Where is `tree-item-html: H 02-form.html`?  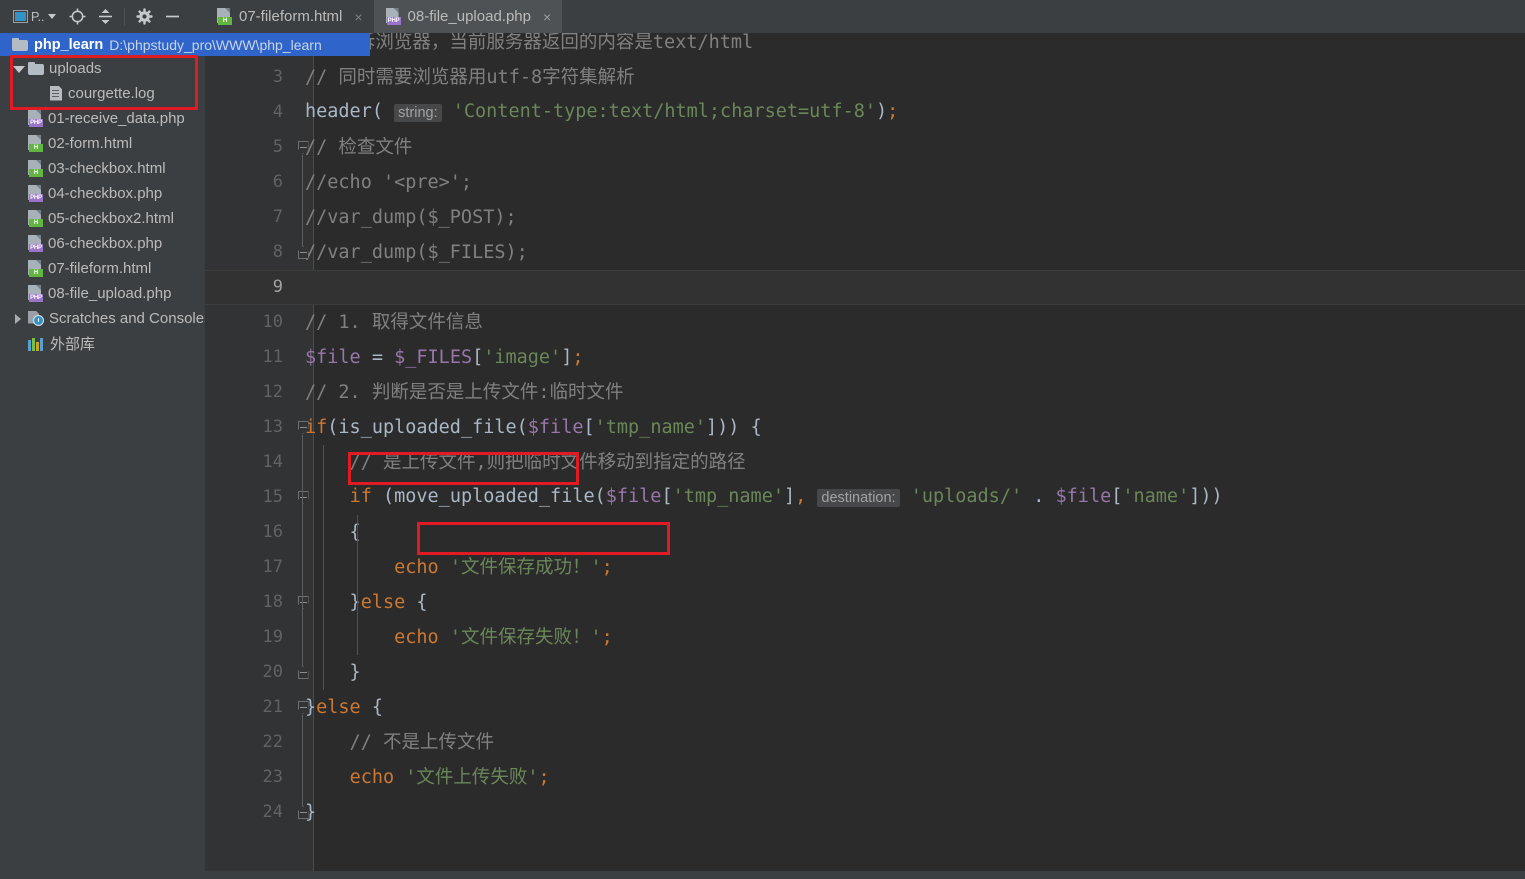 tree-item-html: H 02-form.html is located at coordinates (102, 143).